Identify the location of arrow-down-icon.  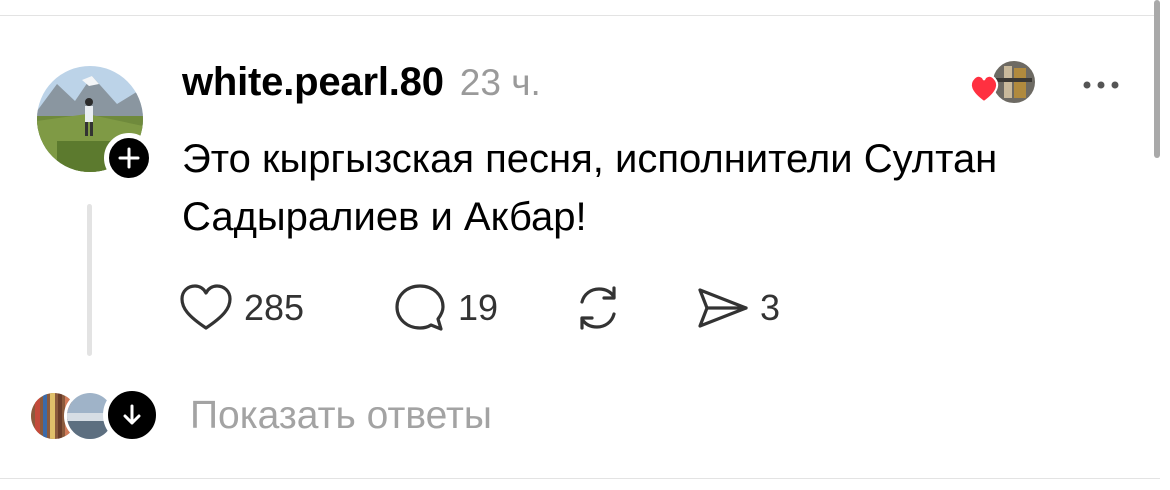
(132, 414).